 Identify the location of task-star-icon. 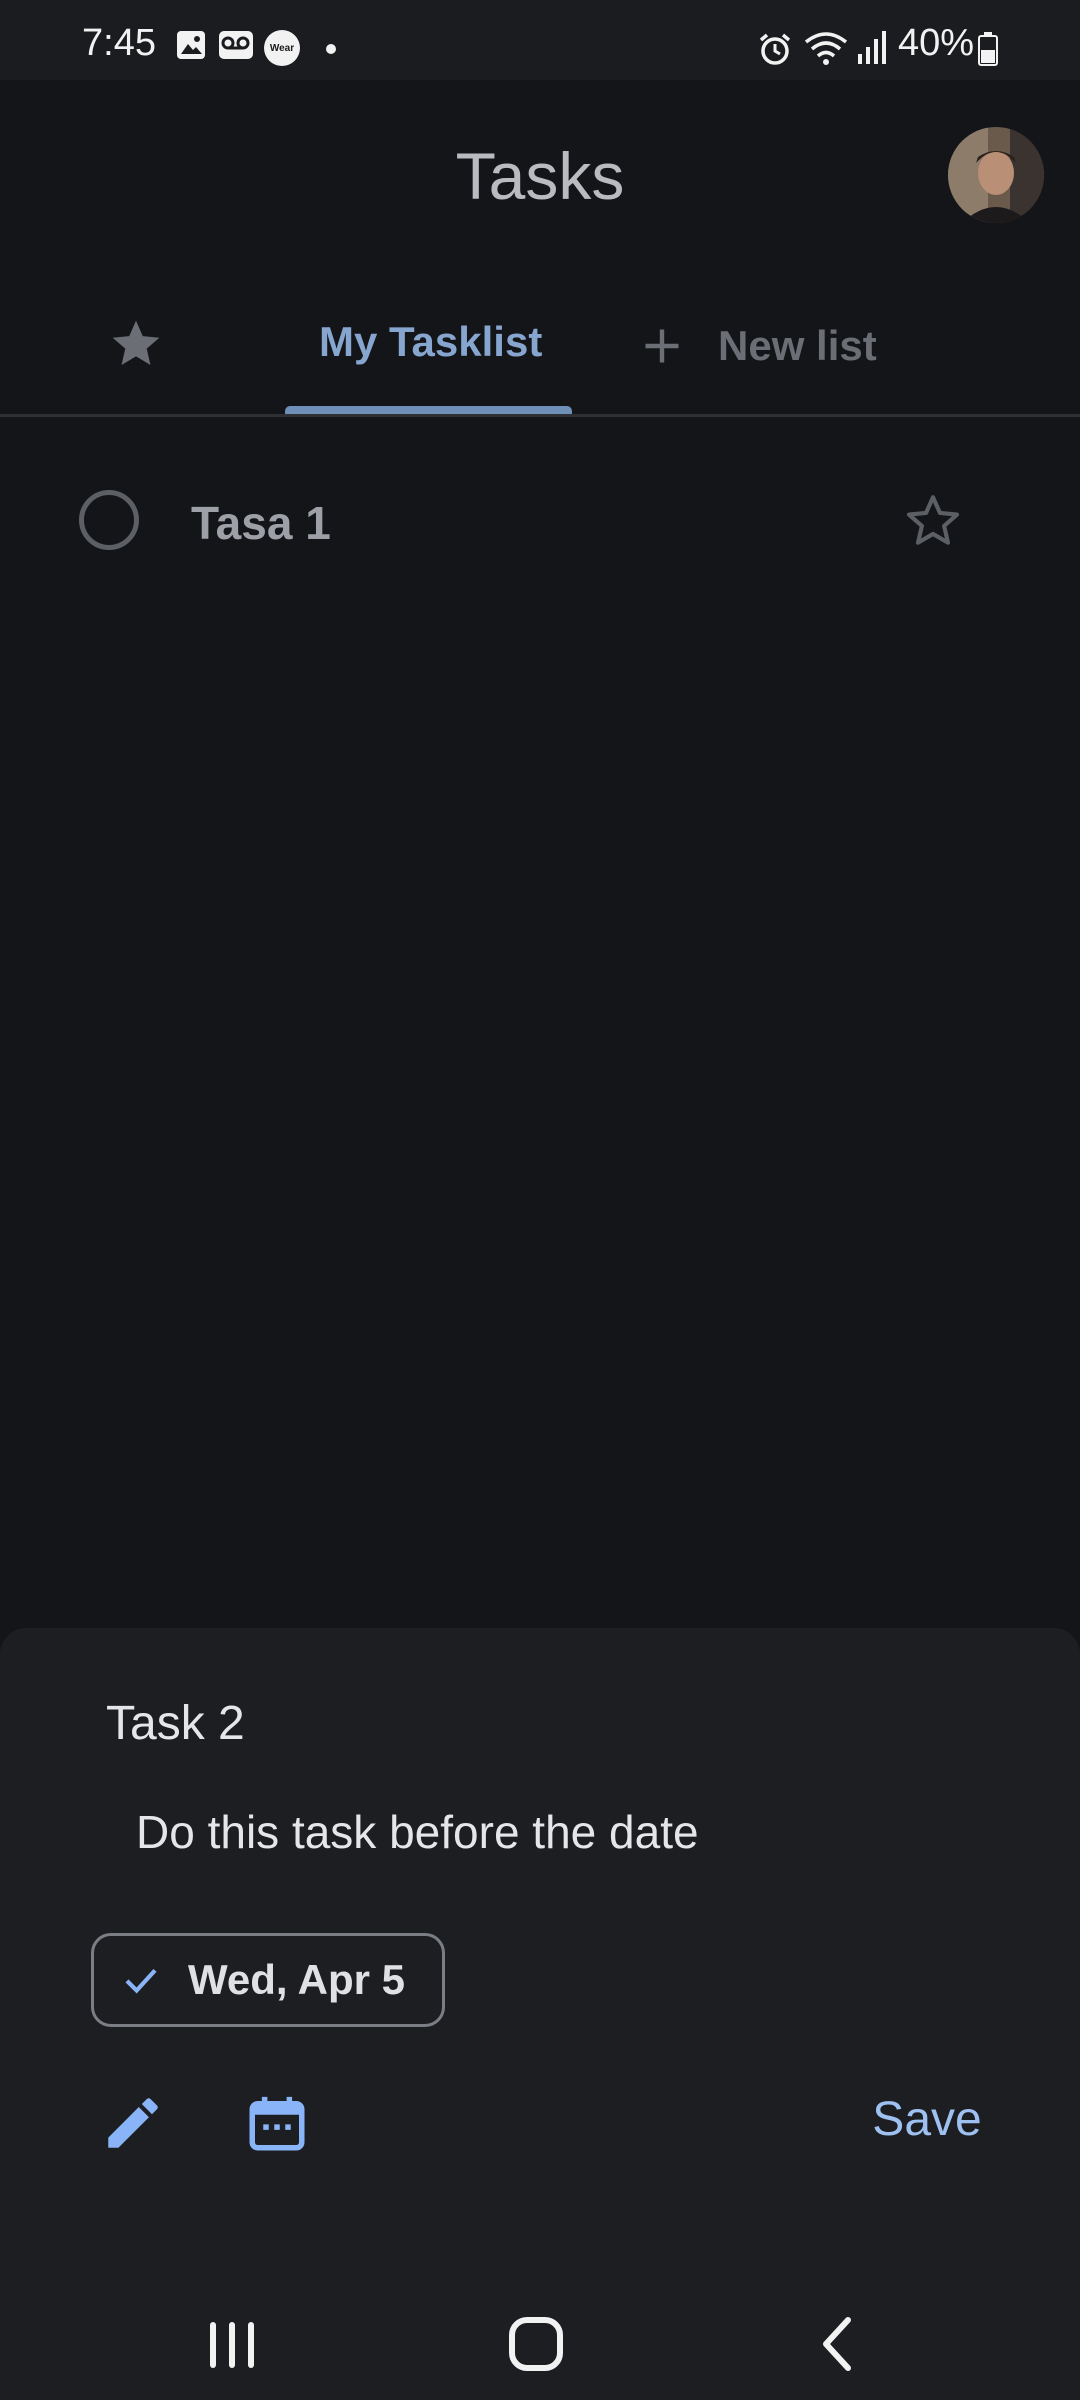
(933, 521).